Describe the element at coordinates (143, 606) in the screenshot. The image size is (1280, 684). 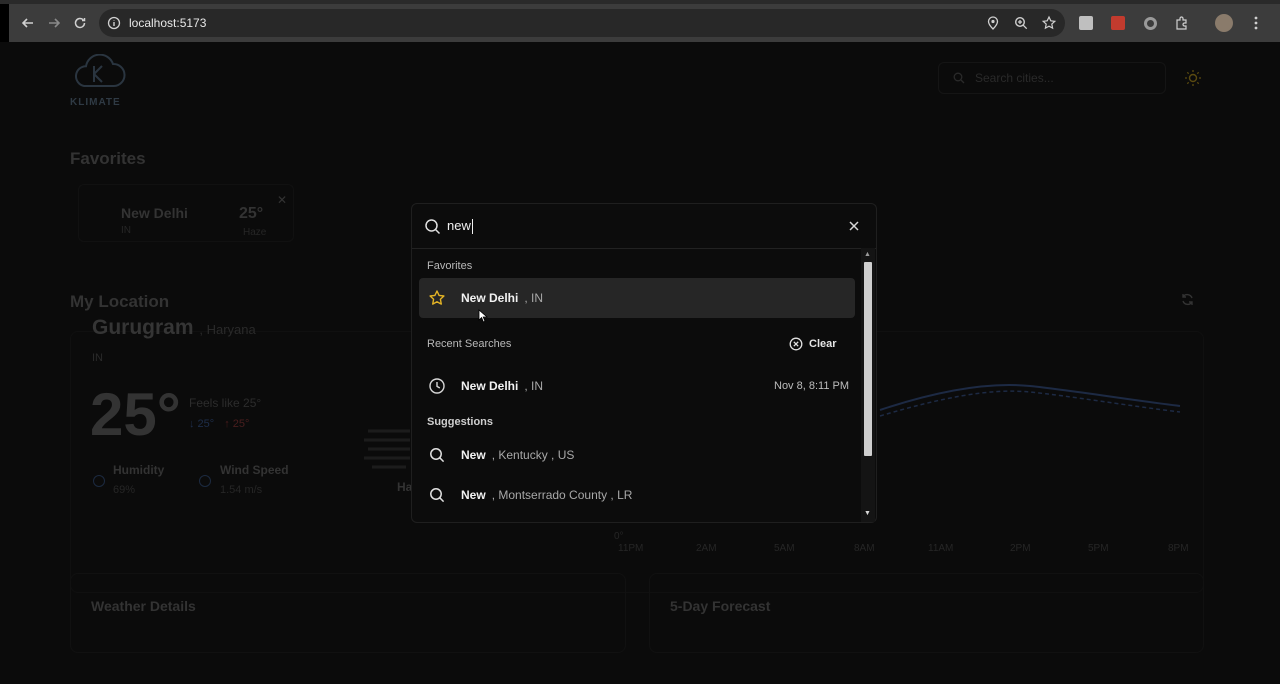
I see `weather-details-heading: Weather Details` at that location.